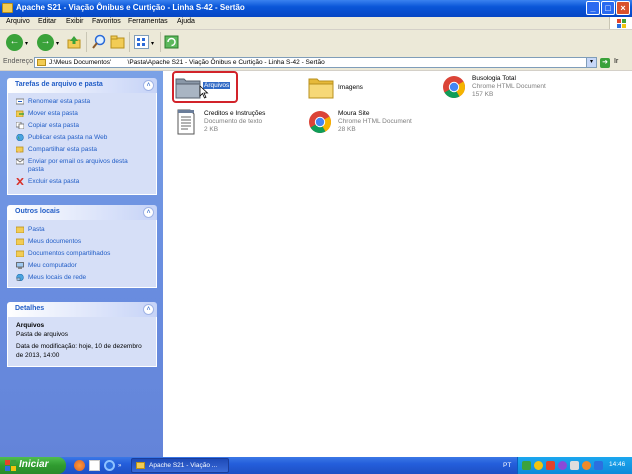 The image size is (632, 474). What do you see at coordinates (106, 21) in the screenshot?
I see `menu-favoritos: Favoritos` at bounding box center [106, 21].